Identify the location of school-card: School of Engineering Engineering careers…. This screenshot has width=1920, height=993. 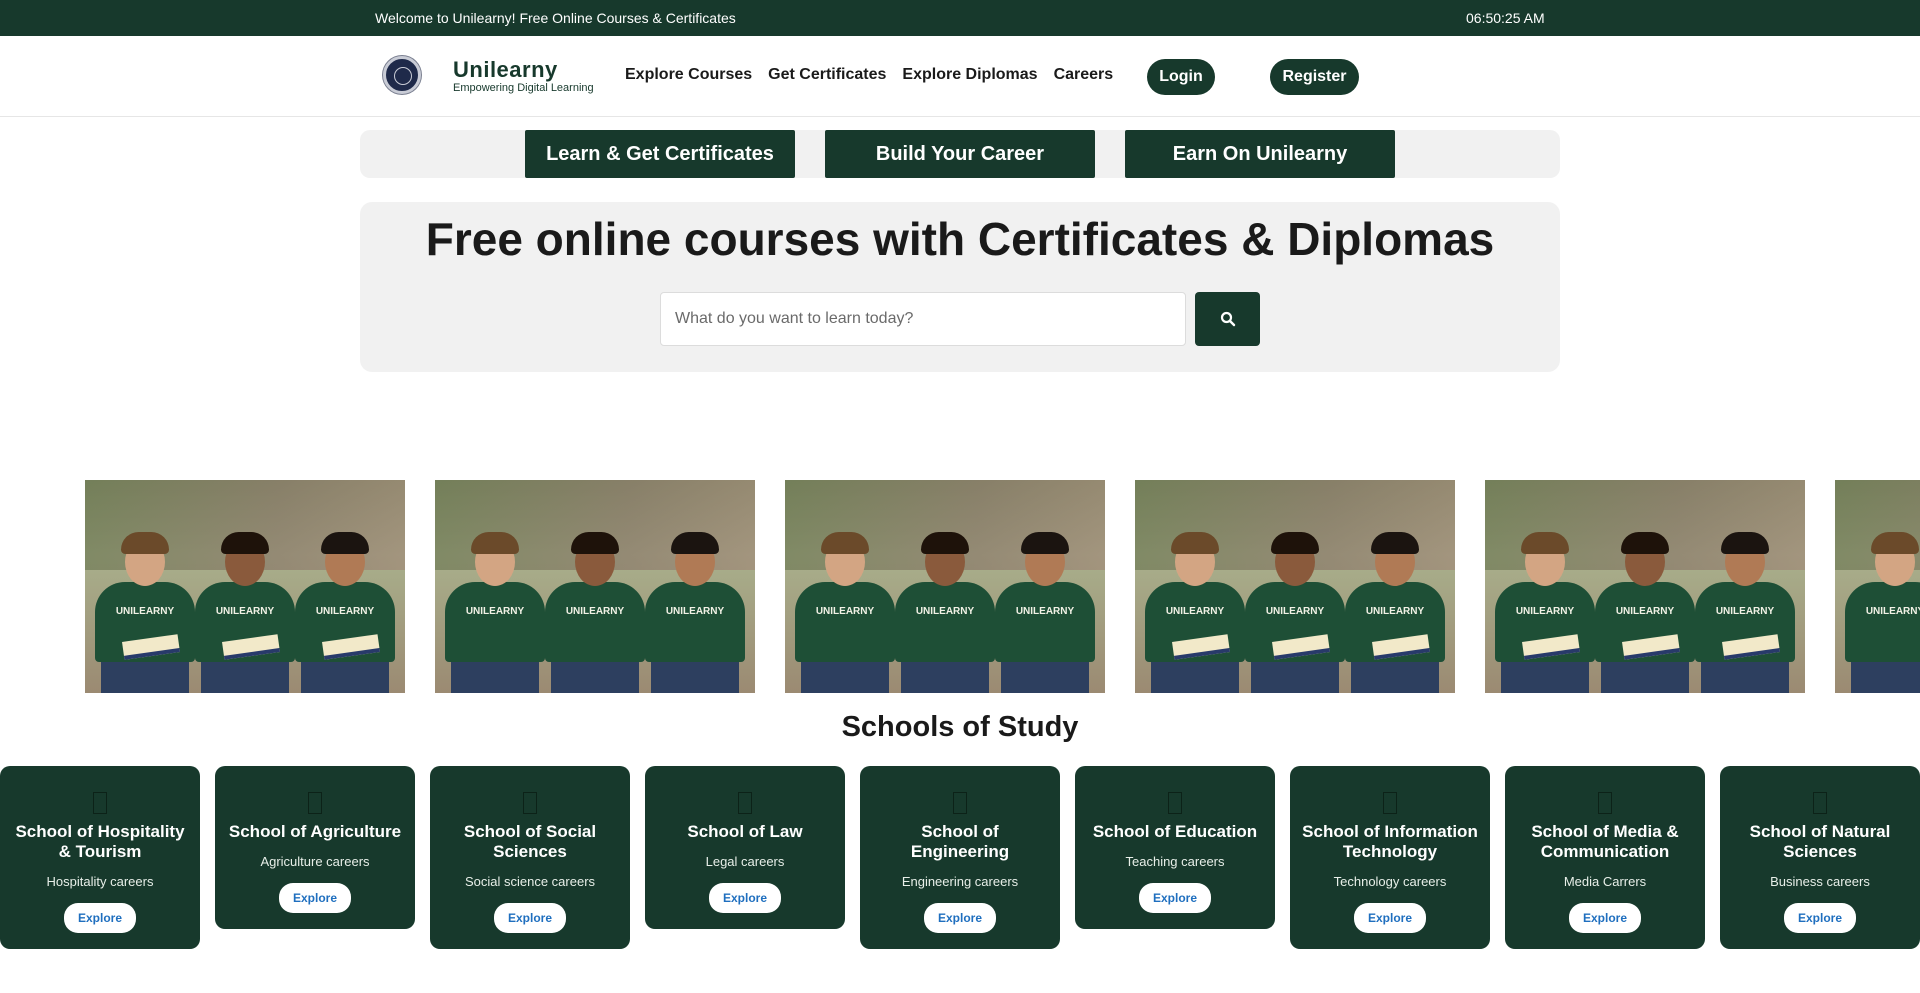
(960, 857).